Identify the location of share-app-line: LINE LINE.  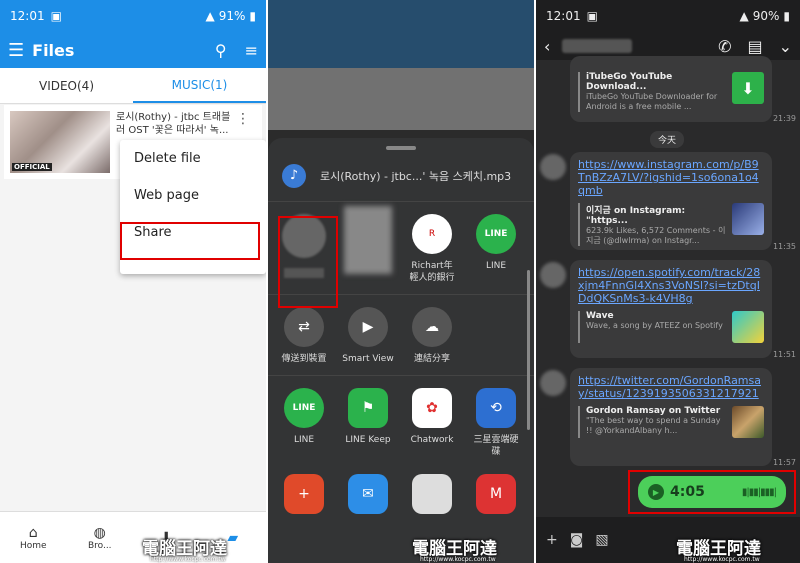
(304, 423).